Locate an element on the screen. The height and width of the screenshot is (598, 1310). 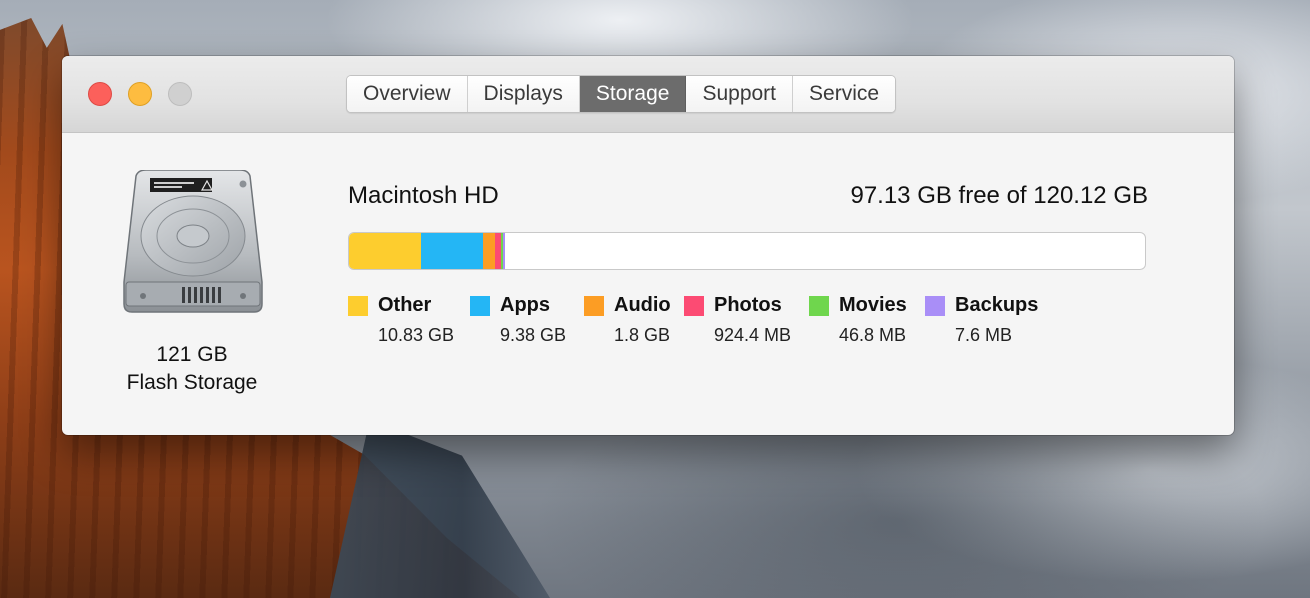
hard-drive-icon is located at coordinates (193, 242).